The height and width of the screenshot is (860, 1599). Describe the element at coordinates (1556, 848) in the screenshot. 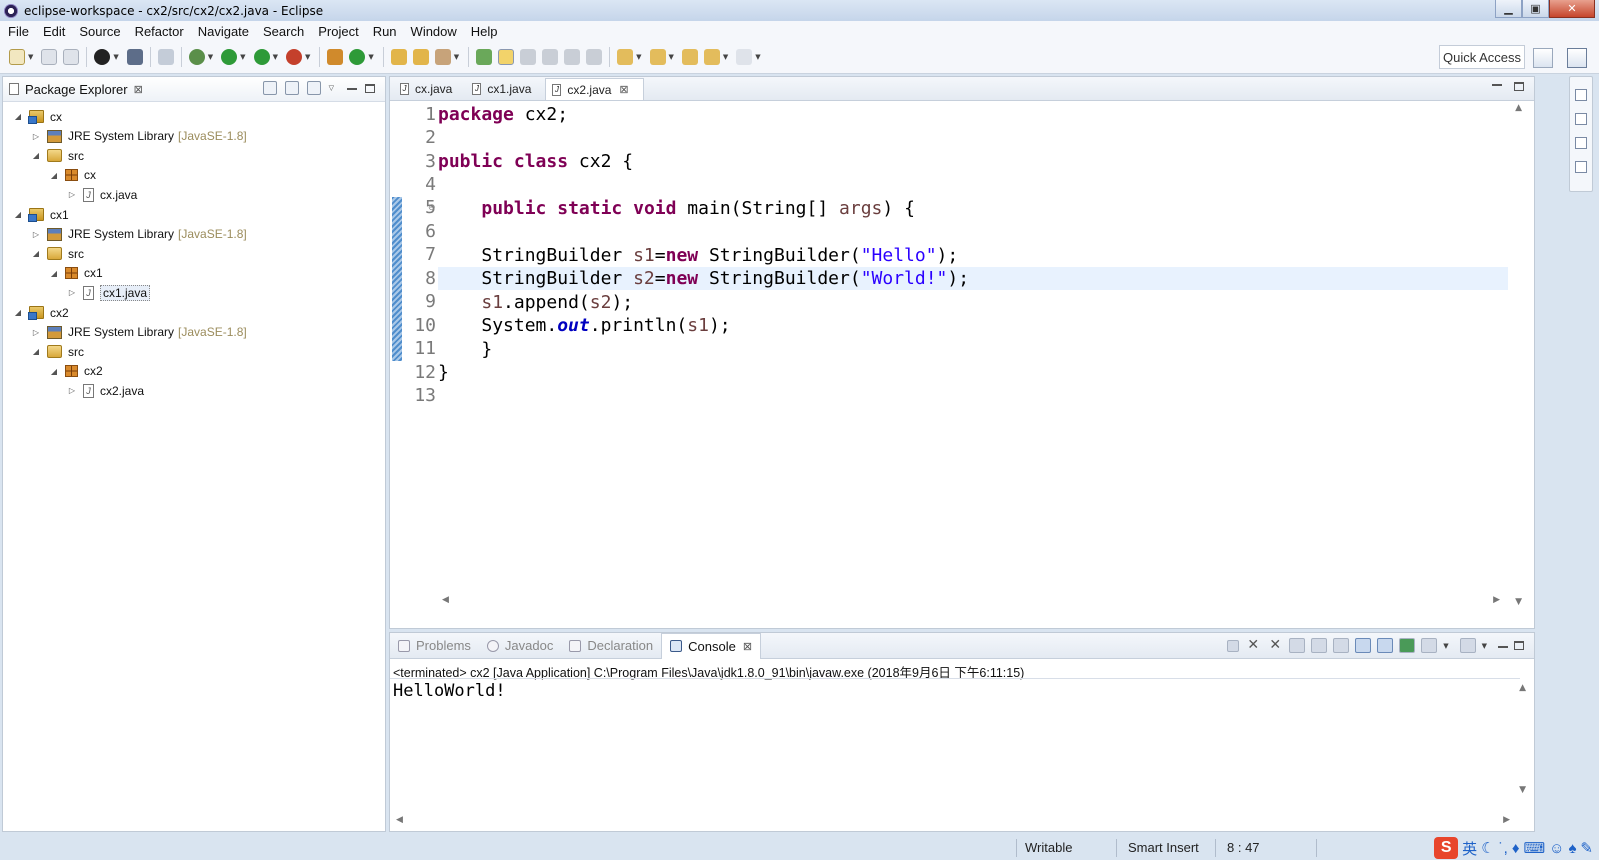

I see `user-icon: ☺` at that location.